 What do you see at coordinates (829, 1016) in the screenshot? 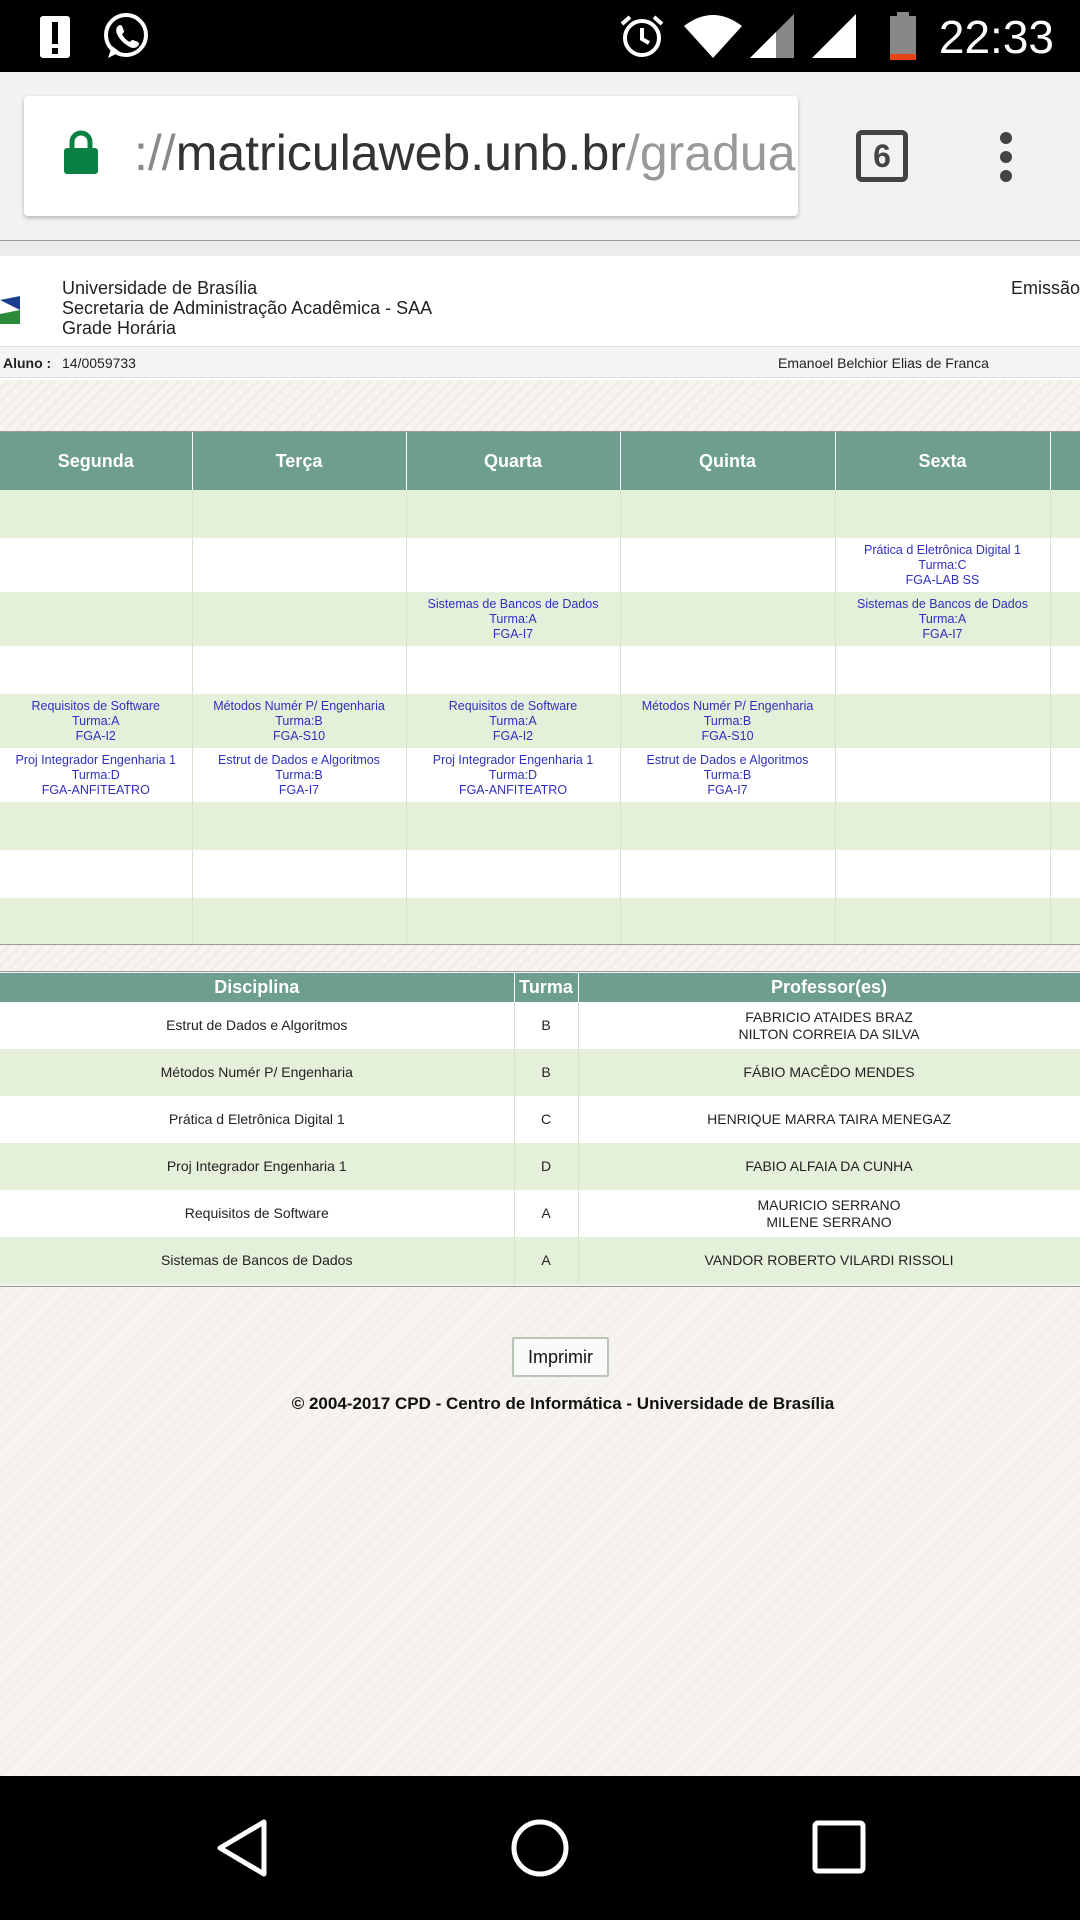
I see `professor-name: FABRICIO ATAIDES BRAZ` at bounding box center [829, 1016].